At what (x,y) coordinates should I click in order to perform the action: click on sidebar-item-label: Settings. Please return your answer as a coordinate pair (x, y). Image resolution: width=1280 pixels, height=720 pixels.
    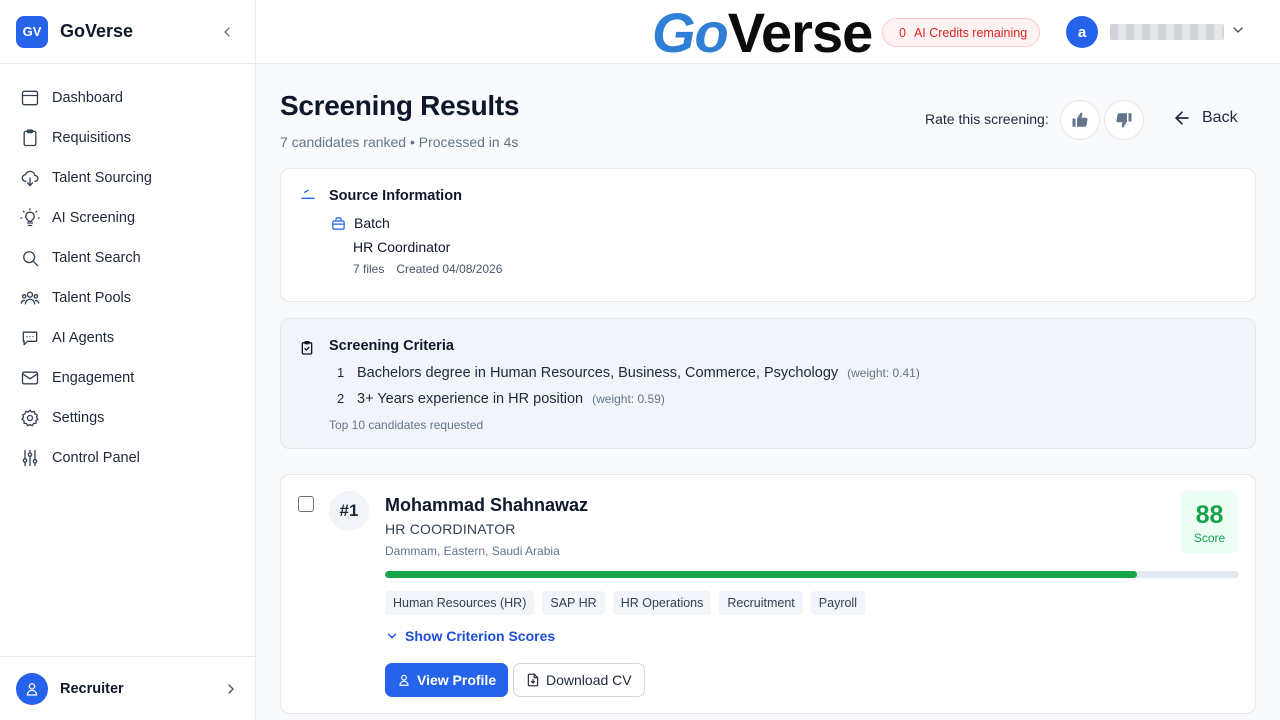
    Looking at the image, I should click on (78, 418).